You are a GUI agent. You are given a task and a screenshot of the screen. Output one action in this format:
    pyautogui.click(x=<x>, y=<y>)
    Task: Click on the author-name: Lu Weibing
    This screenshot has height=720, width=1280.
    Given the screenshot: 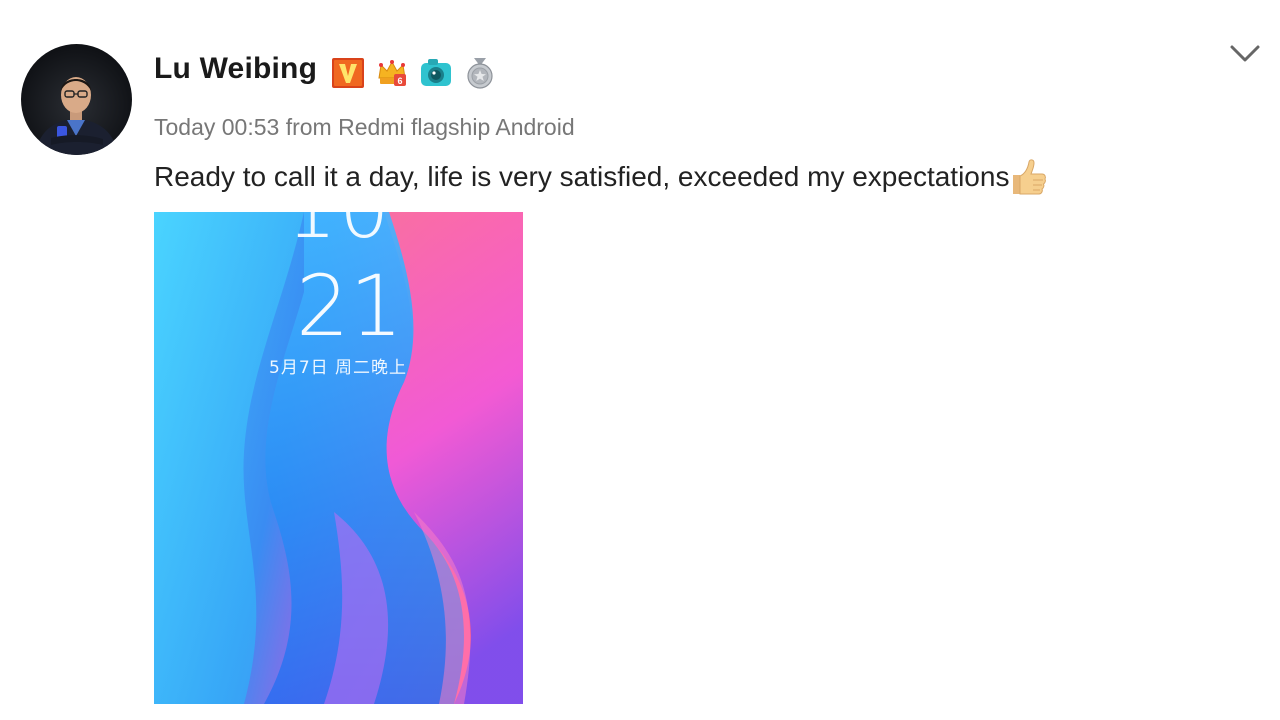 What is the action you would take?
    pyautogui.click(x=235, y=69)
    